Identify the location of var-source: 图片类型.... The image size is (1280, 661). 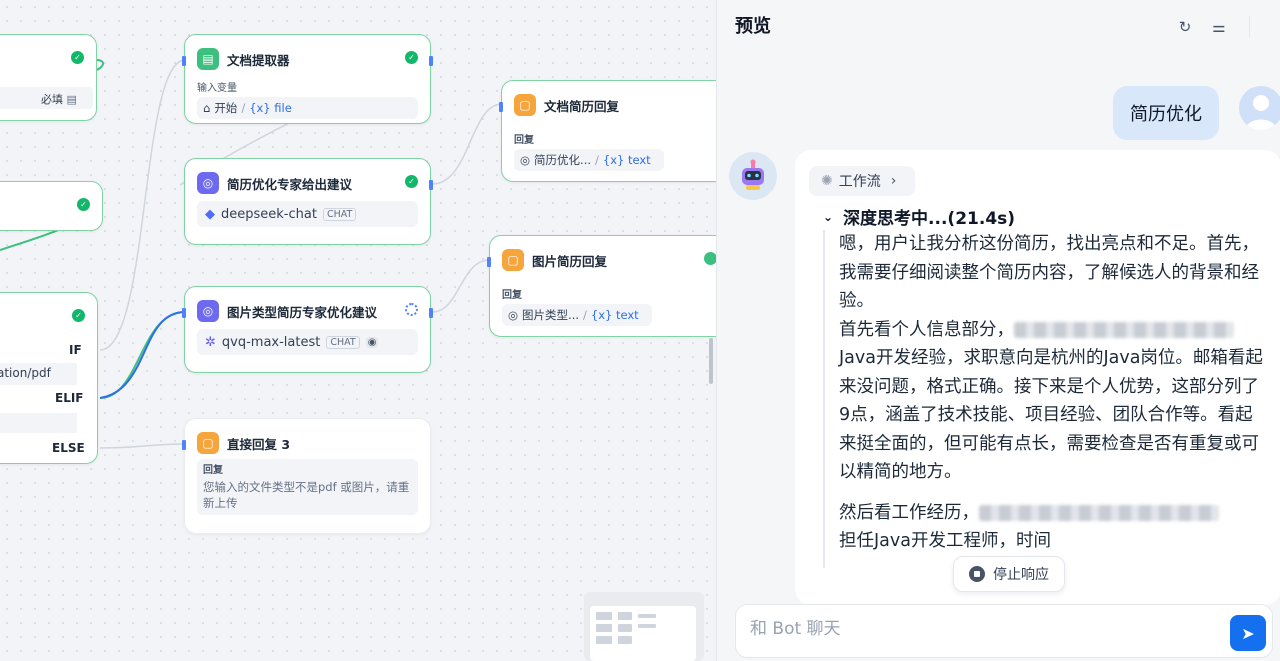
(551, 315).